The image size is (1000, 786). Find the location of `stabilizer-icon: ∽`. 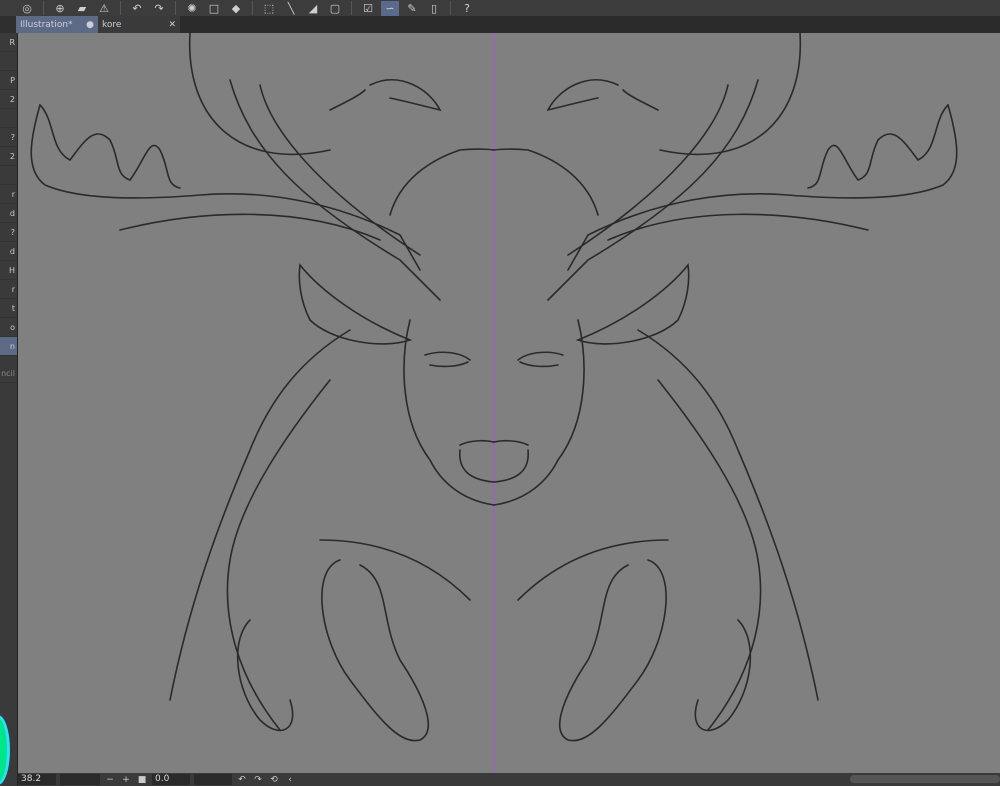

stabilizer-icon: ∽ is located at coordinates (390, 8).